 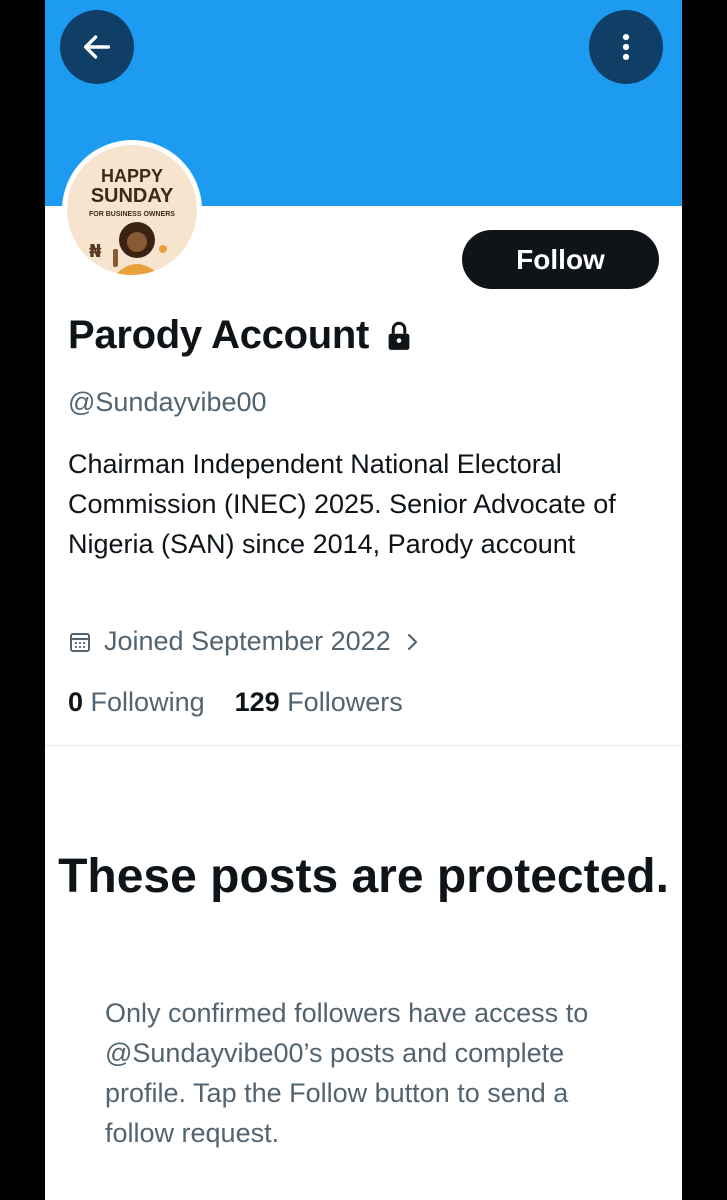 I want to click on back-button, so click(x=97, y=47).